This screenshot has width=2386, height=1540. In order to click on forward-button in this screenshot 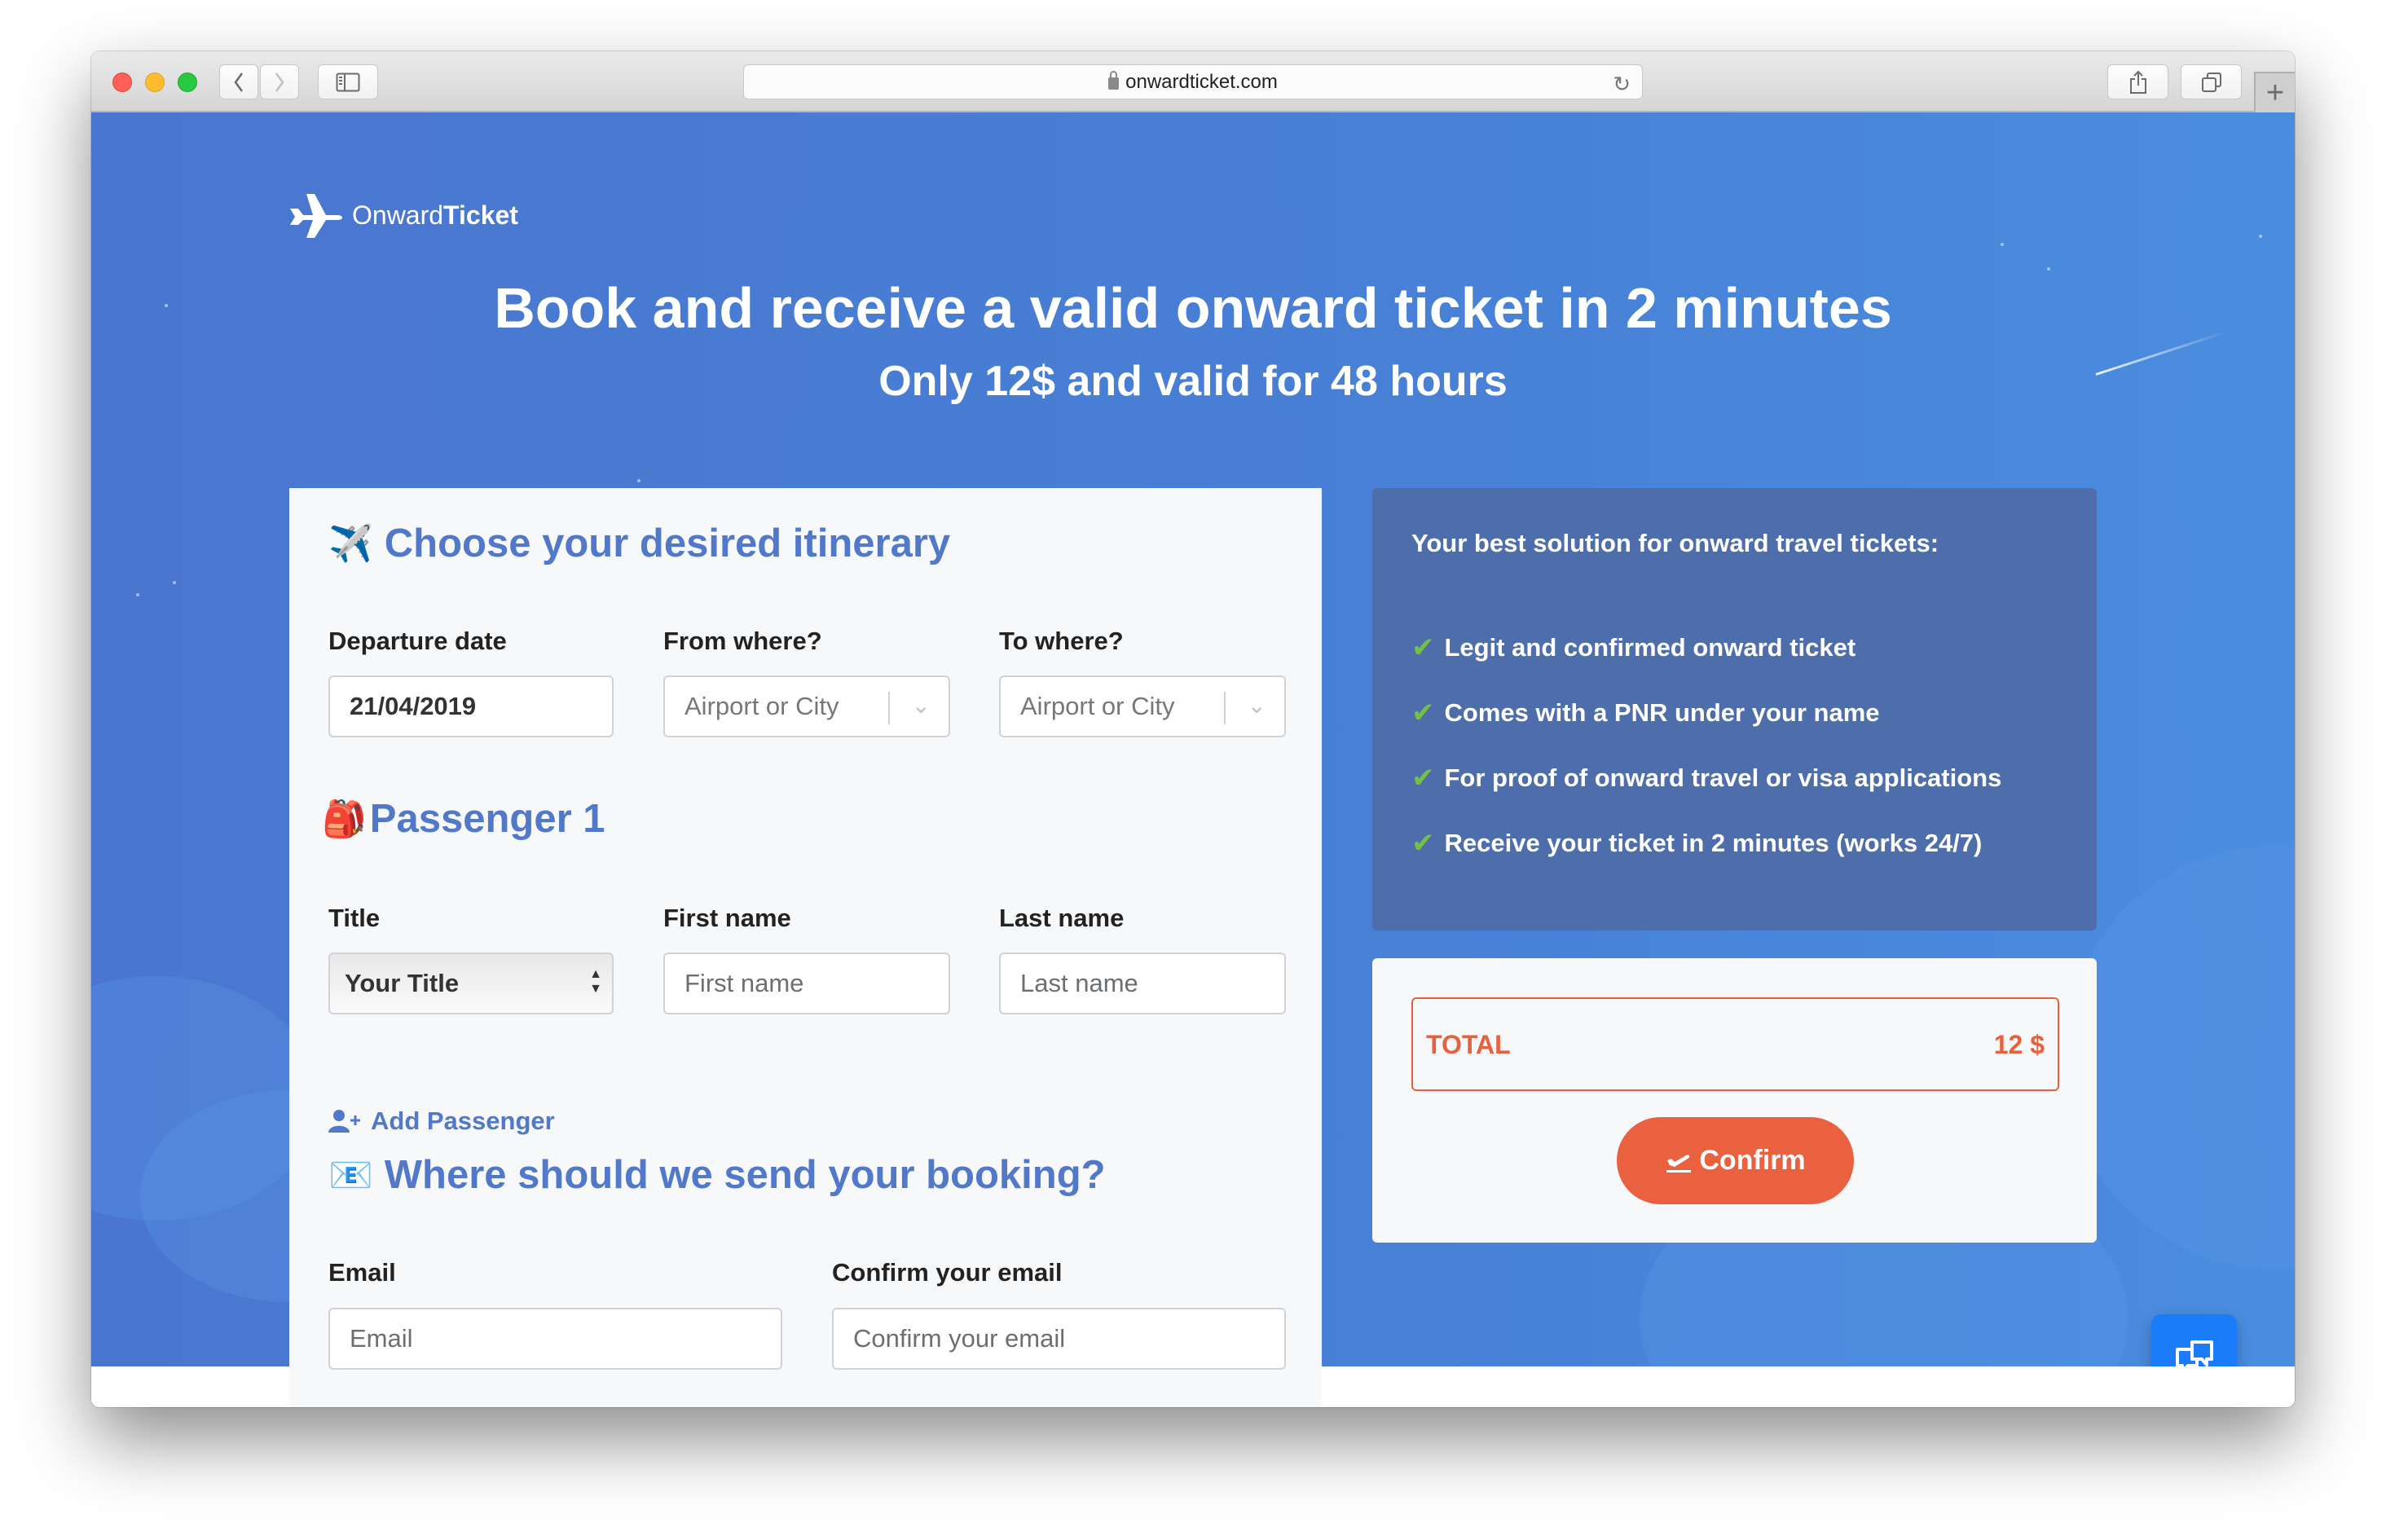, I will do `click(280, 81)`.